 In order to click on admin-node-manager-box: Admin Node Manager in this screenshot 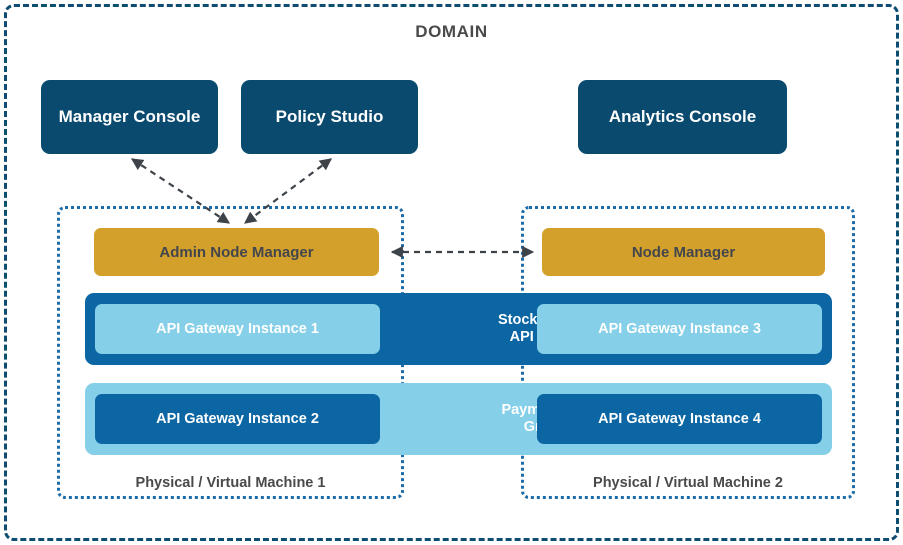, I will do `click(236, 252)`.